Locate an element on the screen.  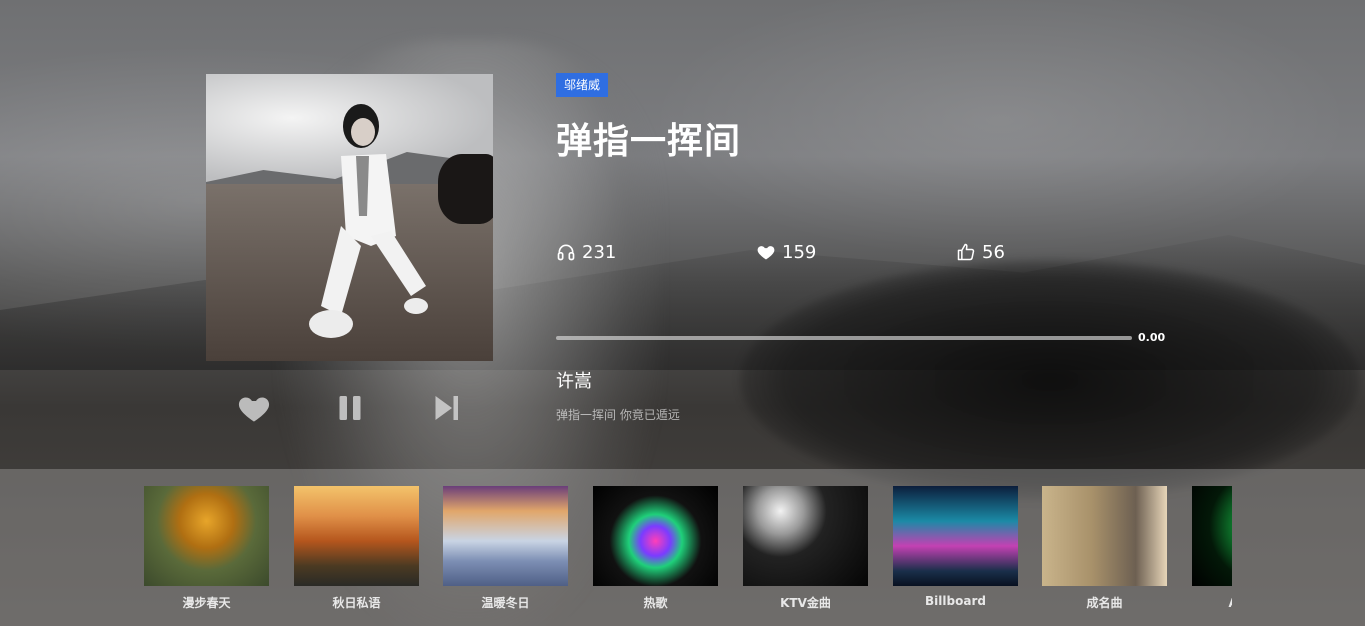
playlist-card: 秋日私语 is located at coordinates (356, 549).